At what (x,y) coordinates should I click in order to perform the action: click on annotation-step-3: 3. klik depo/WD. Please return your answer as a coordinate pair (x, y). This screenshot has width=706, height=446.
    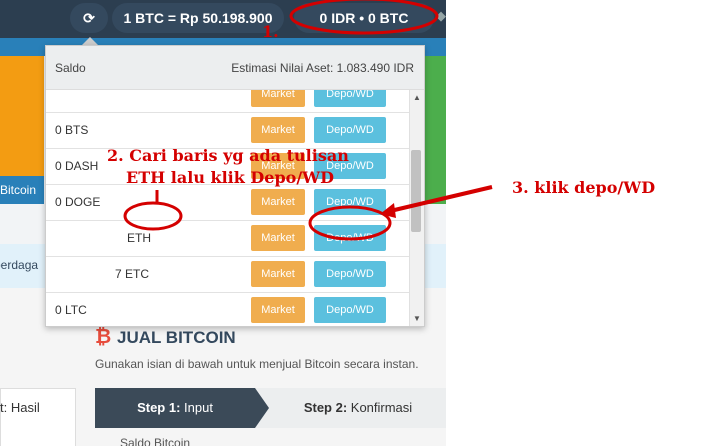
    Looking at the image, I should click on (584, 187).